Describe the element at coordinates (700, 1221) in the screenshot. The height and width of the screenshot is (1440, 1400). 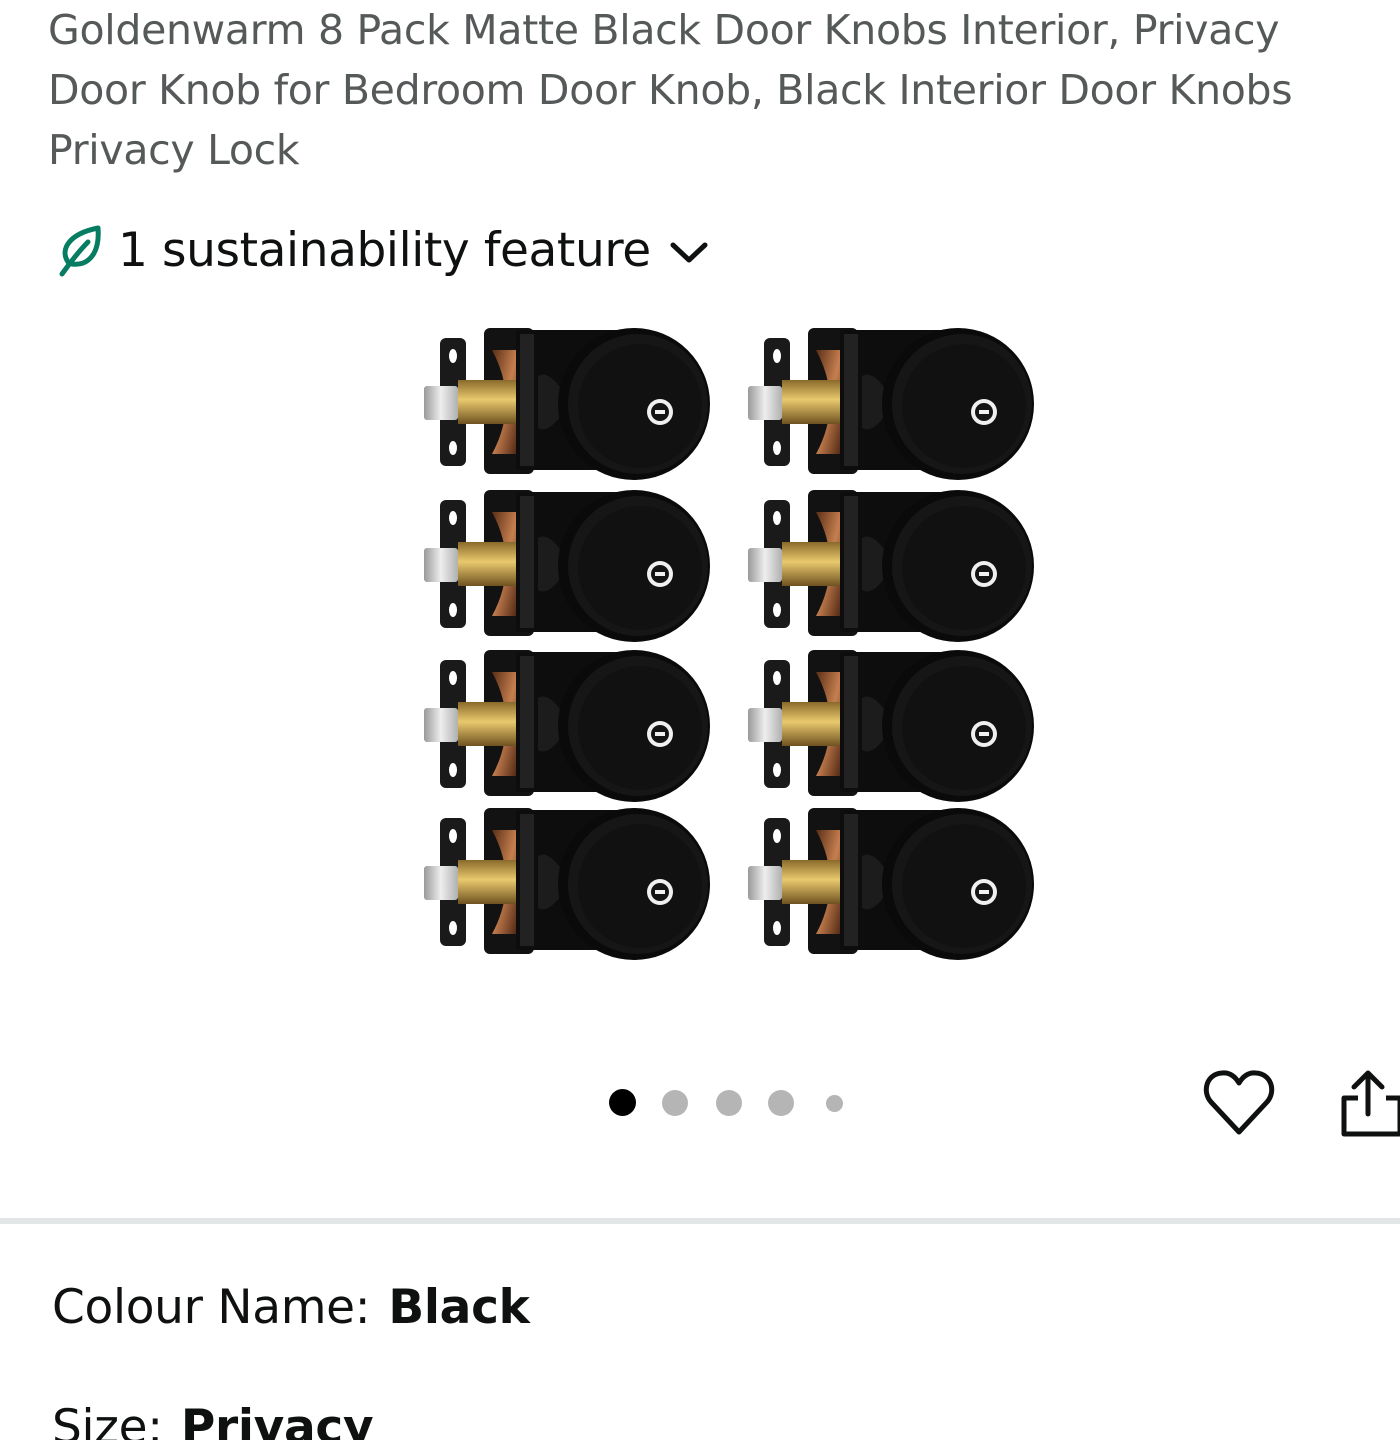
I see `section-divider` at that location.